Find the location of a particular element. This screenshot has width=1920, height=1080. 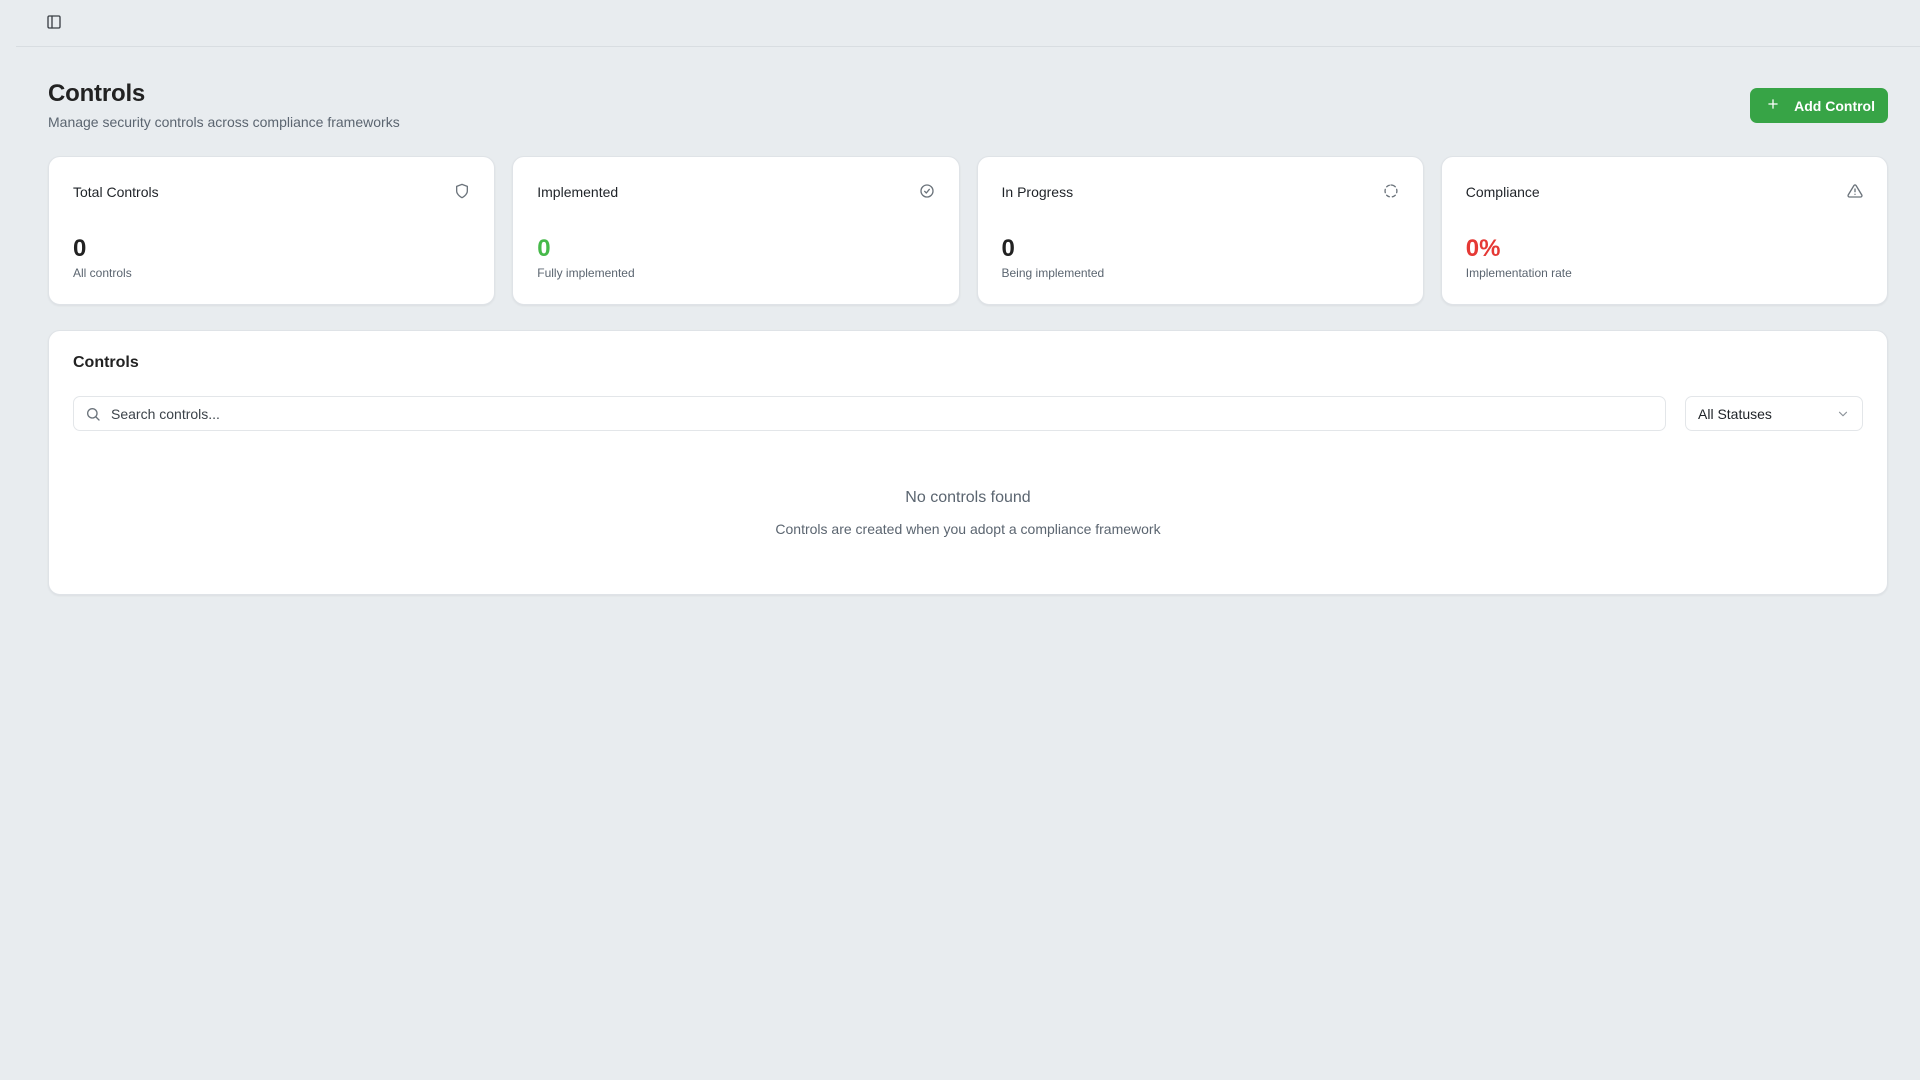

page-title: Controls is located at coordinates (97, 93).